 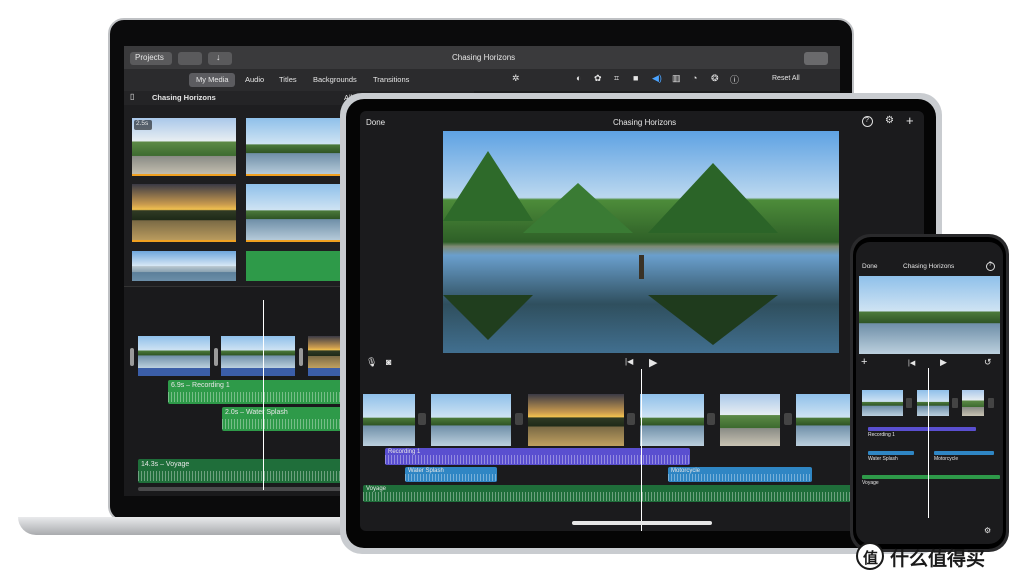 I want to click on projects-button-label: Projects, so click(x=149, y=57).